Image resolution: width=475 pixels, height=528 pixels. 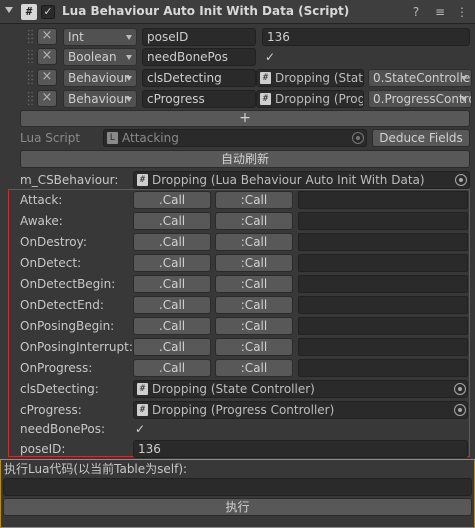 I want to click on field-name-input: needBonePos, so click(x=199, y=57).